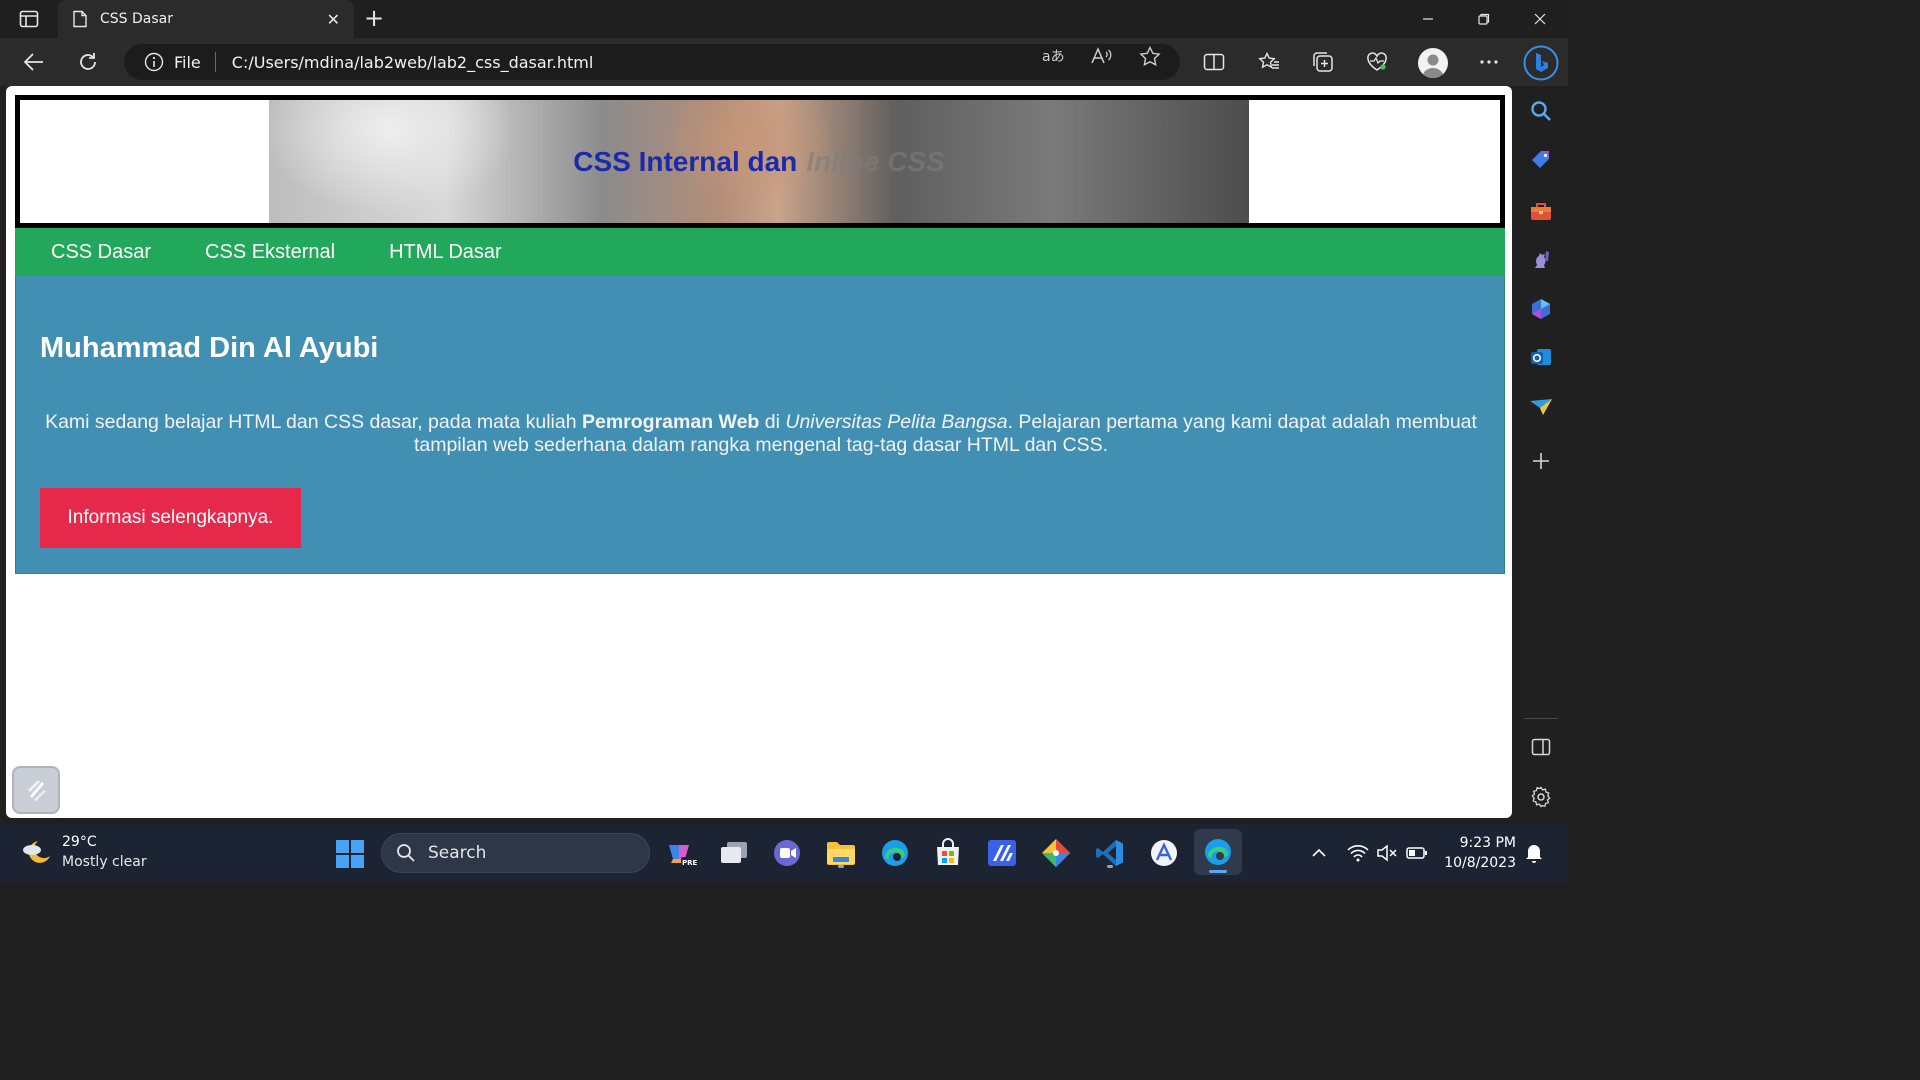 The image size is (1920, 1080). I want to click on header-title-main: CSS Internal dan, so click(685, 161).